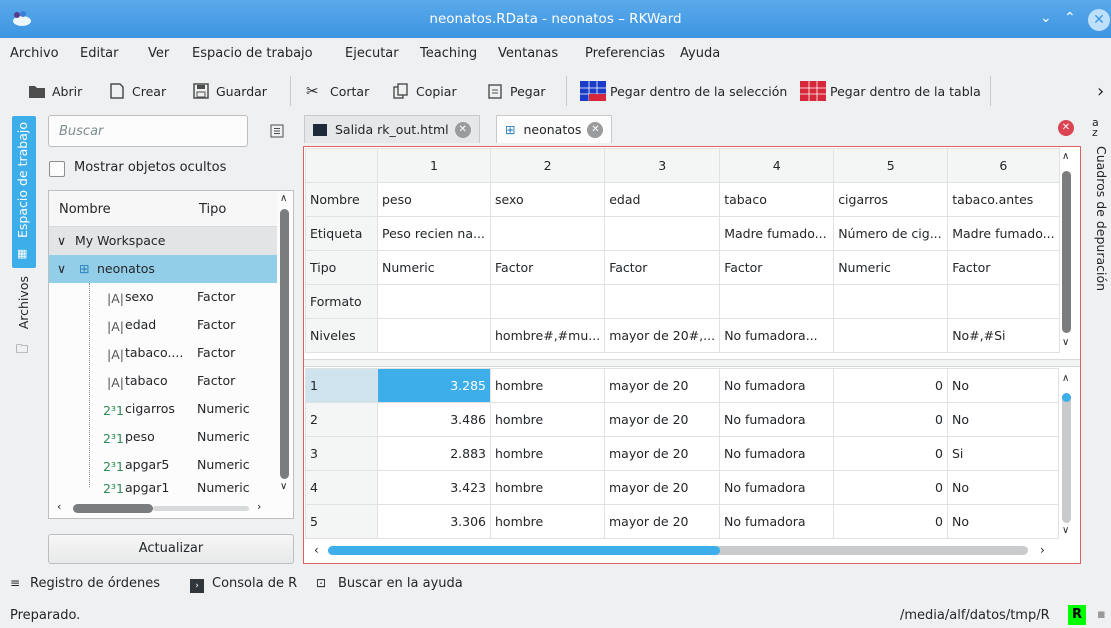 Image resolution: width=1111 pixels, height=628 pixels. What do you see at coordinates (55, 91) in the screenshot?
I see `open-button: Abrir` at bounding box center [55, 91].